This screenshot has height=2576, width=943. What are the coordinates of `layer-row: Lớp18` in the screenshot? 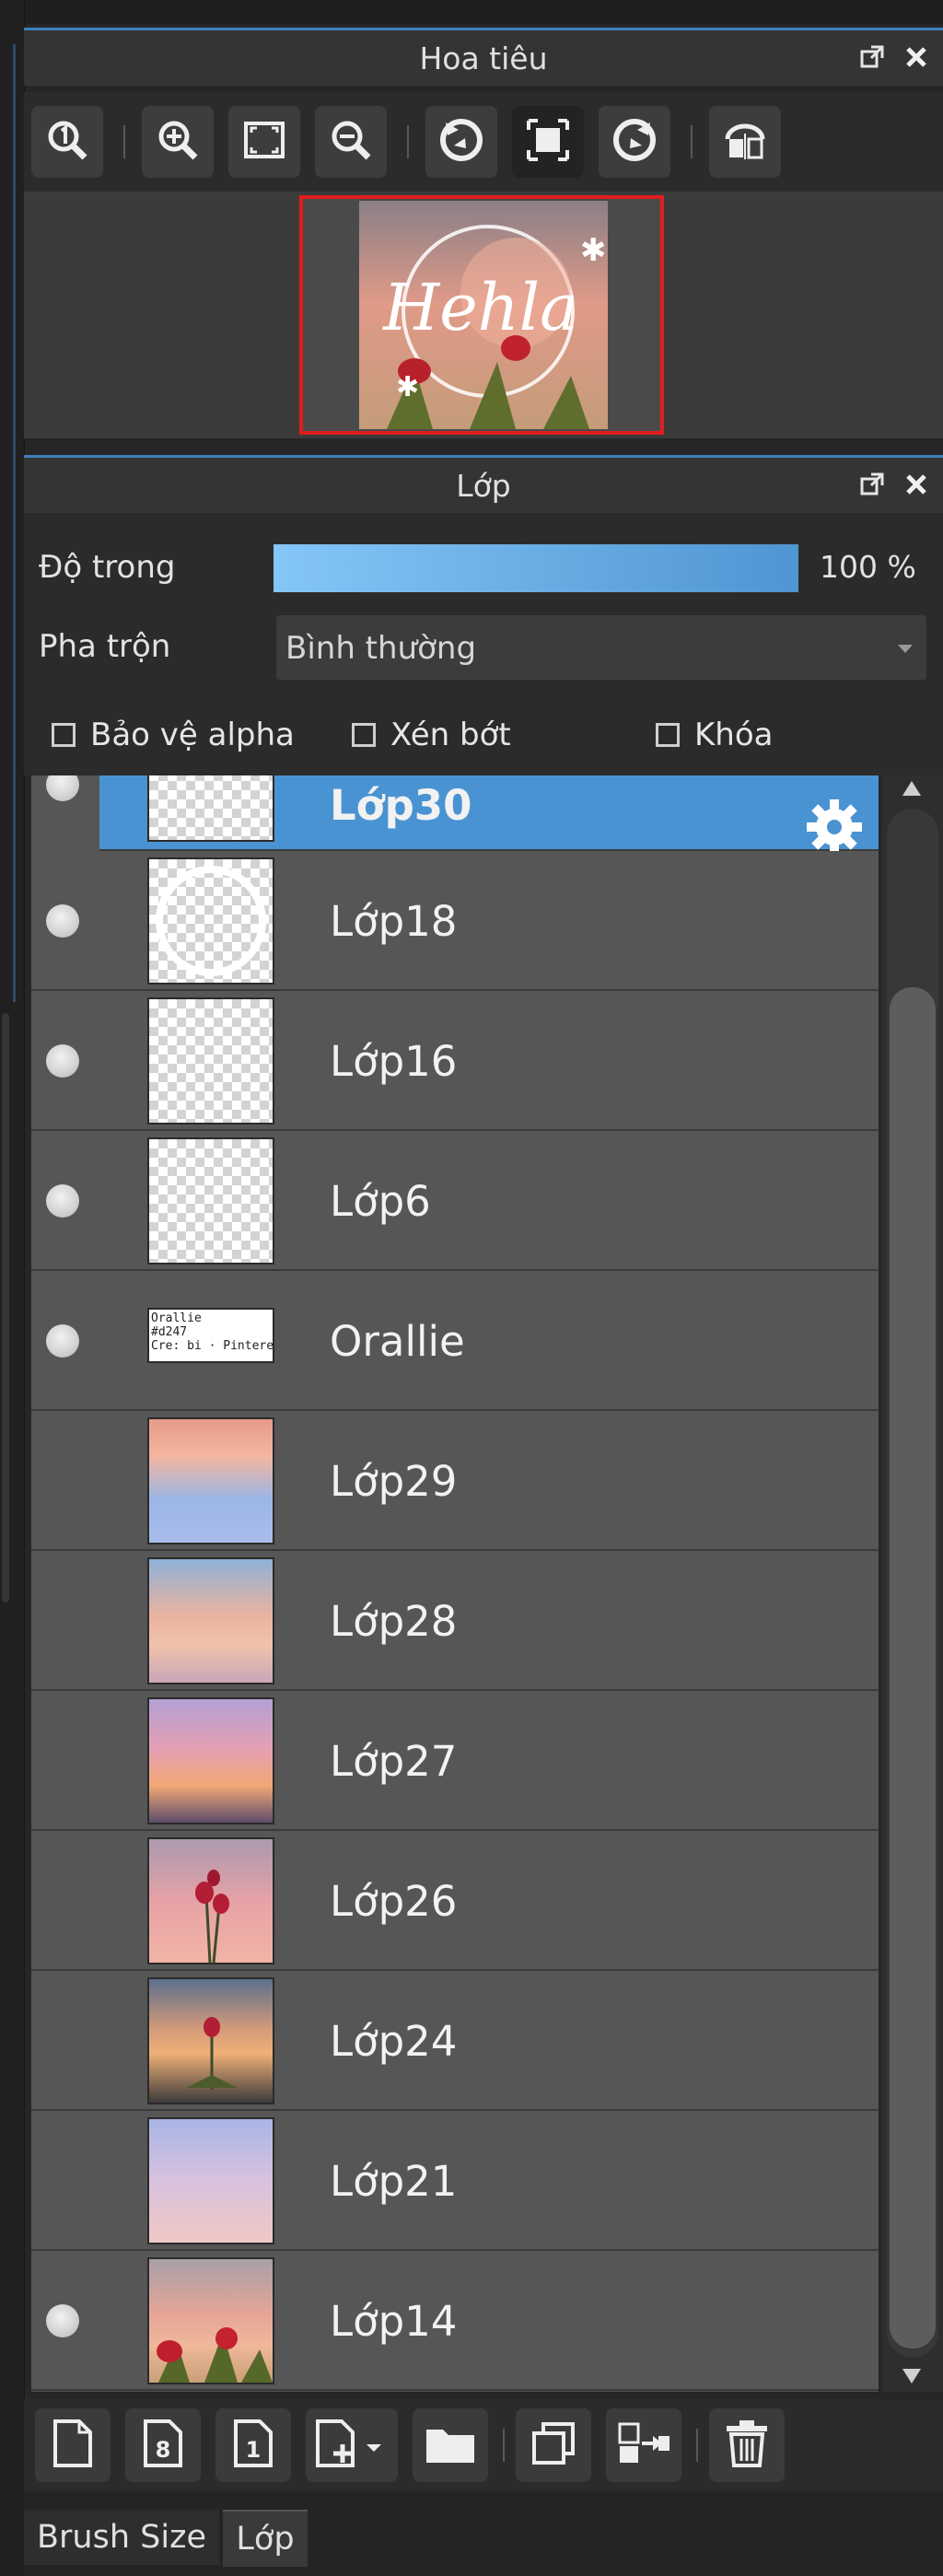 It's located at (455, 921).